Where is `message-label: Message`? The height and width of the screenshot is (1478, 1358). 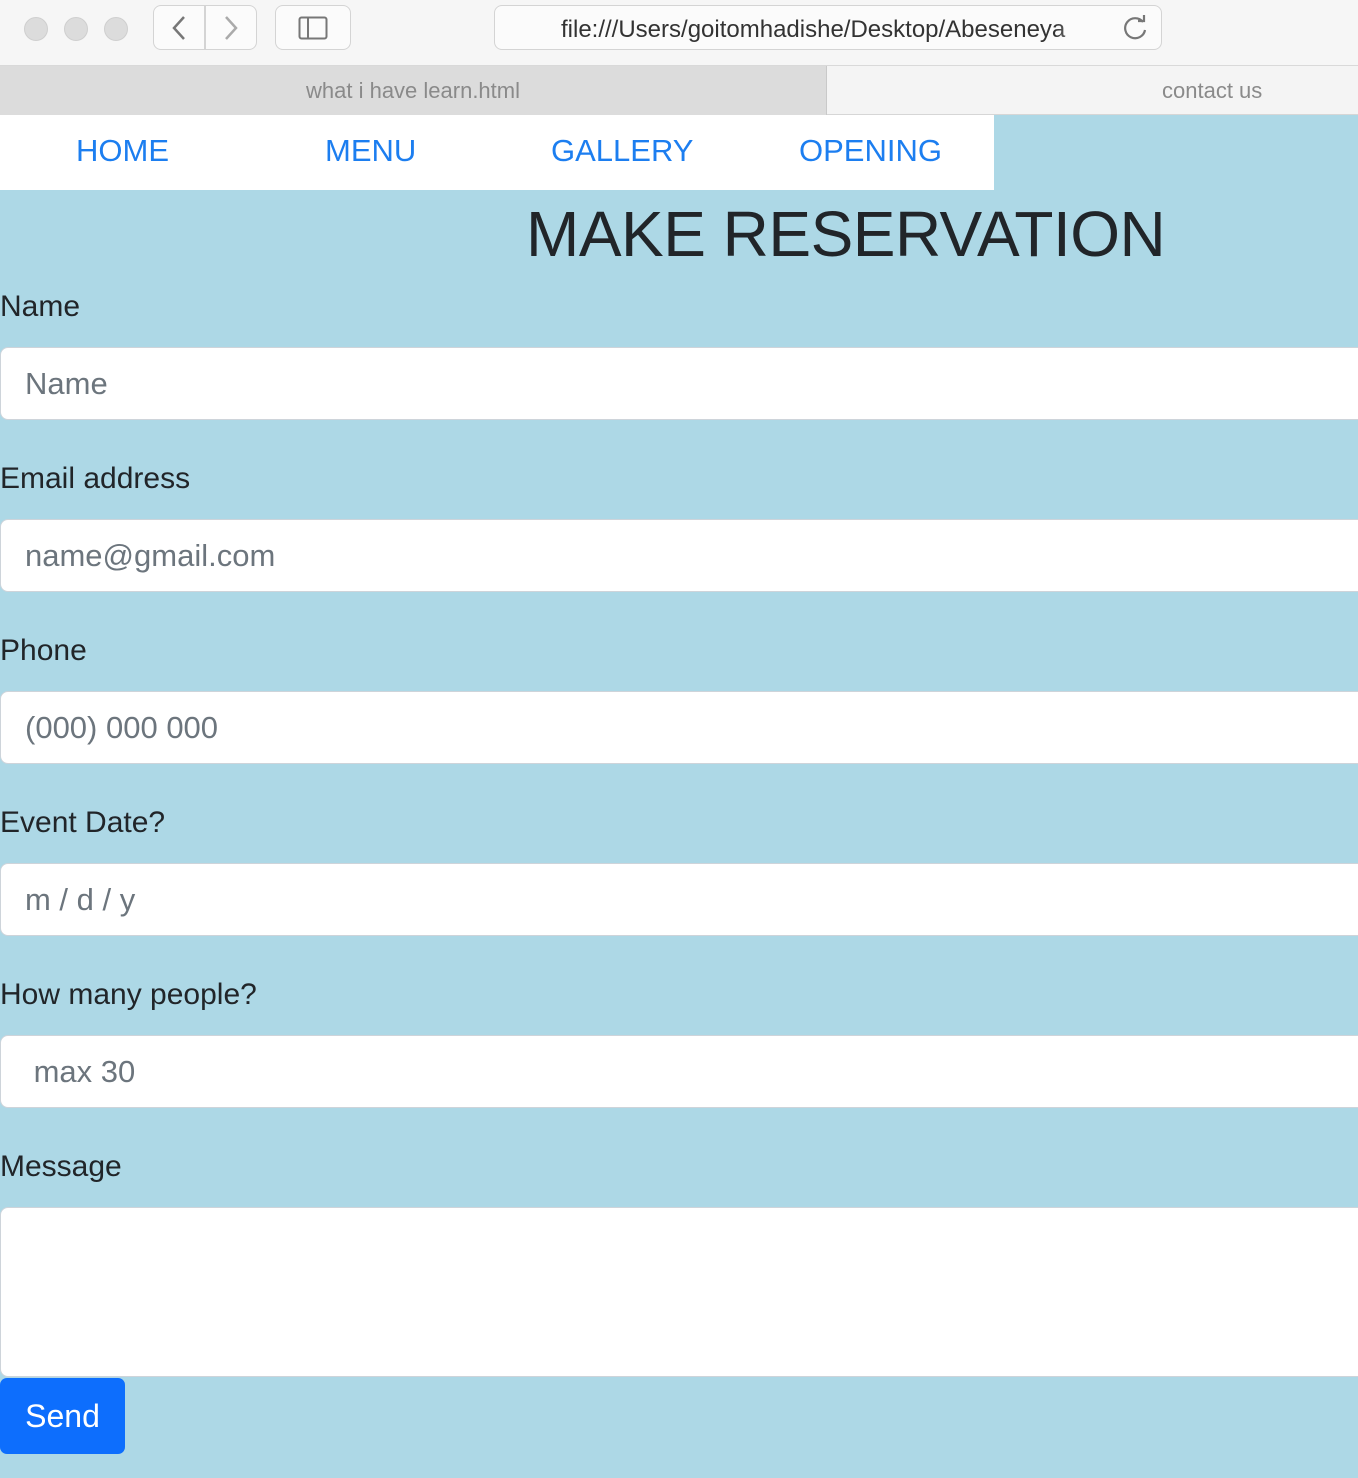 message-label: Message is located at coordinates (61, 1166).